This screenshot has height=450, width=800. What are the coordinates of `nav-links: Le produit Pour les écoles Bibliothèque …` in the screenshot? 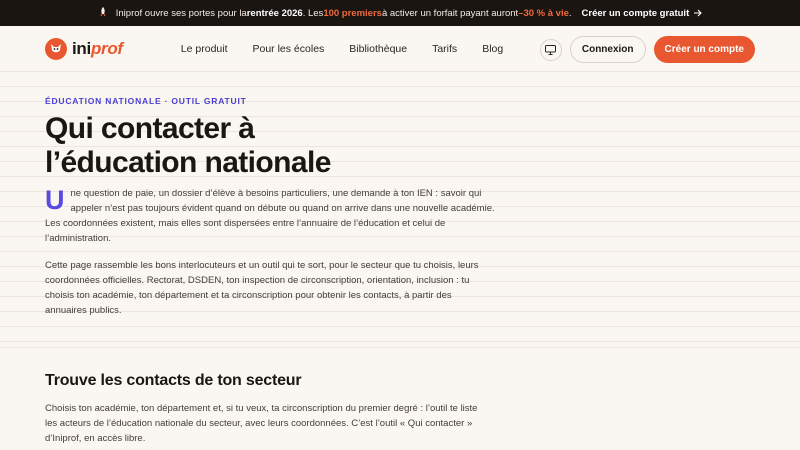 It's located at (354, 49).